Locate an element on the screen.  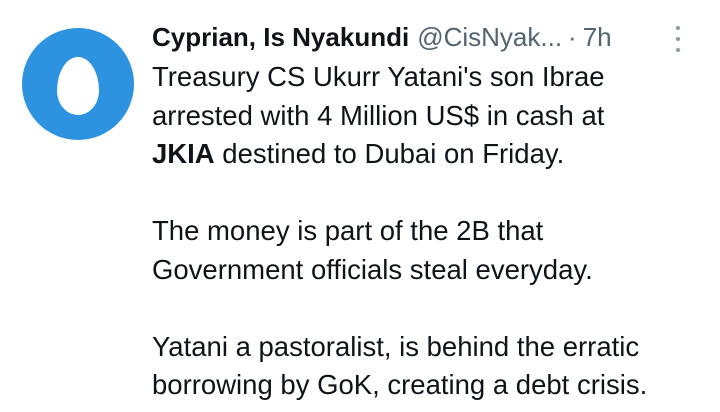
author-name: Cyprian, Is Nyakundi is located at coordinates (280, 37).